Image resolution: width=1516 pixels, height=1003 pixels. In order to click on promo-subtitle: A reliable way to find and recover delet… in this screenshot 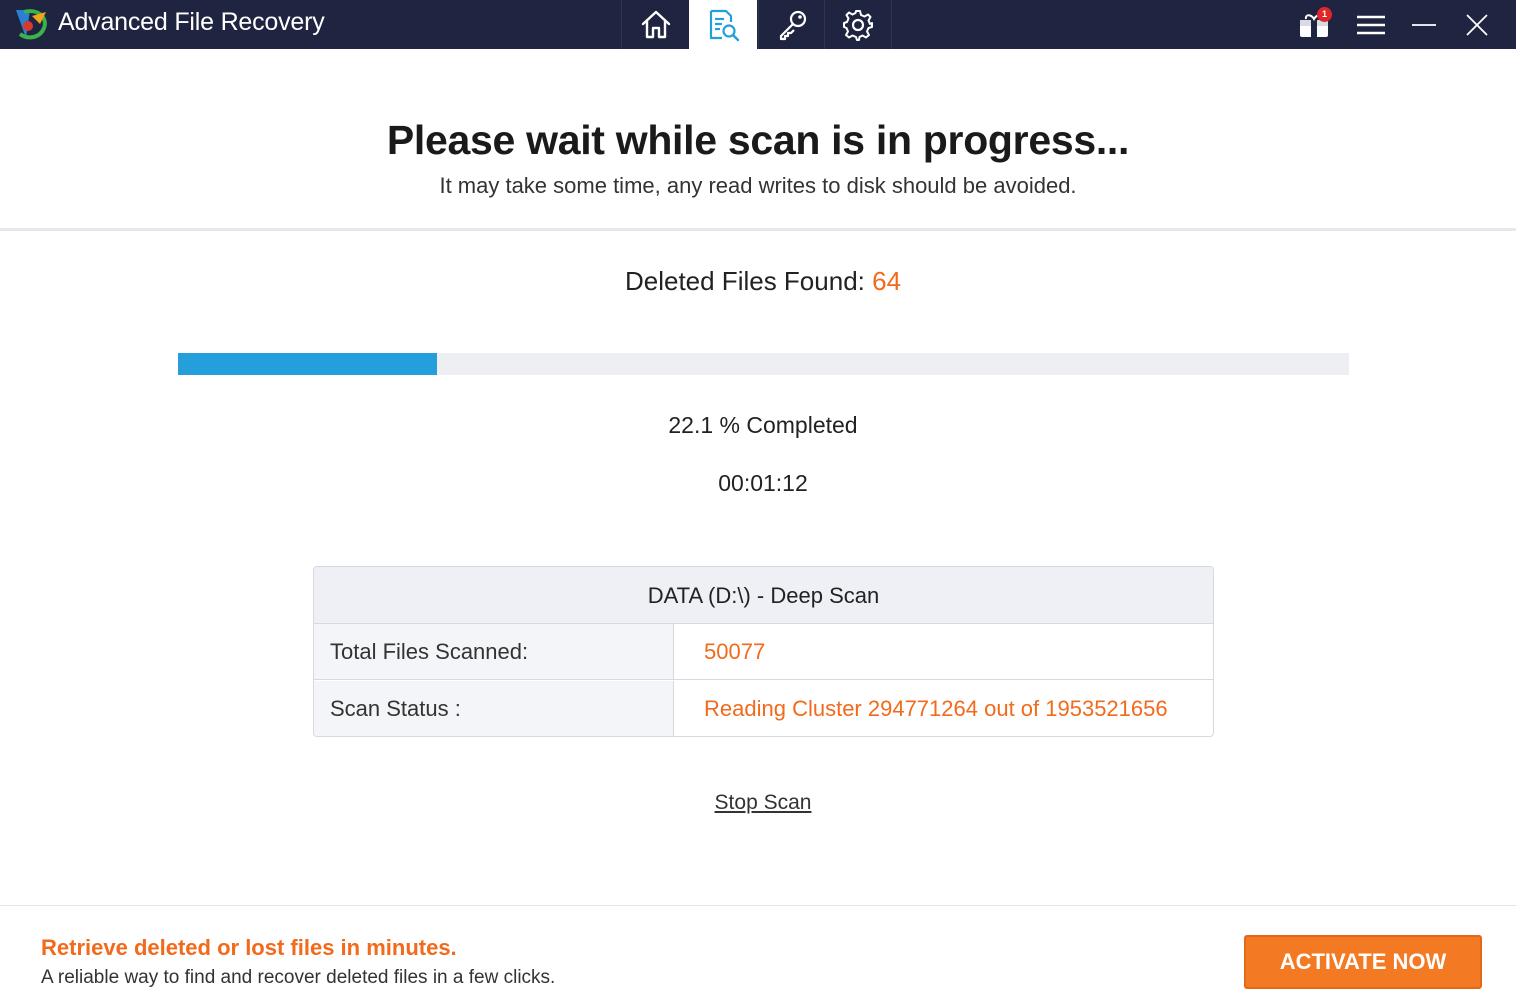, I will do `click(298, 977)`.